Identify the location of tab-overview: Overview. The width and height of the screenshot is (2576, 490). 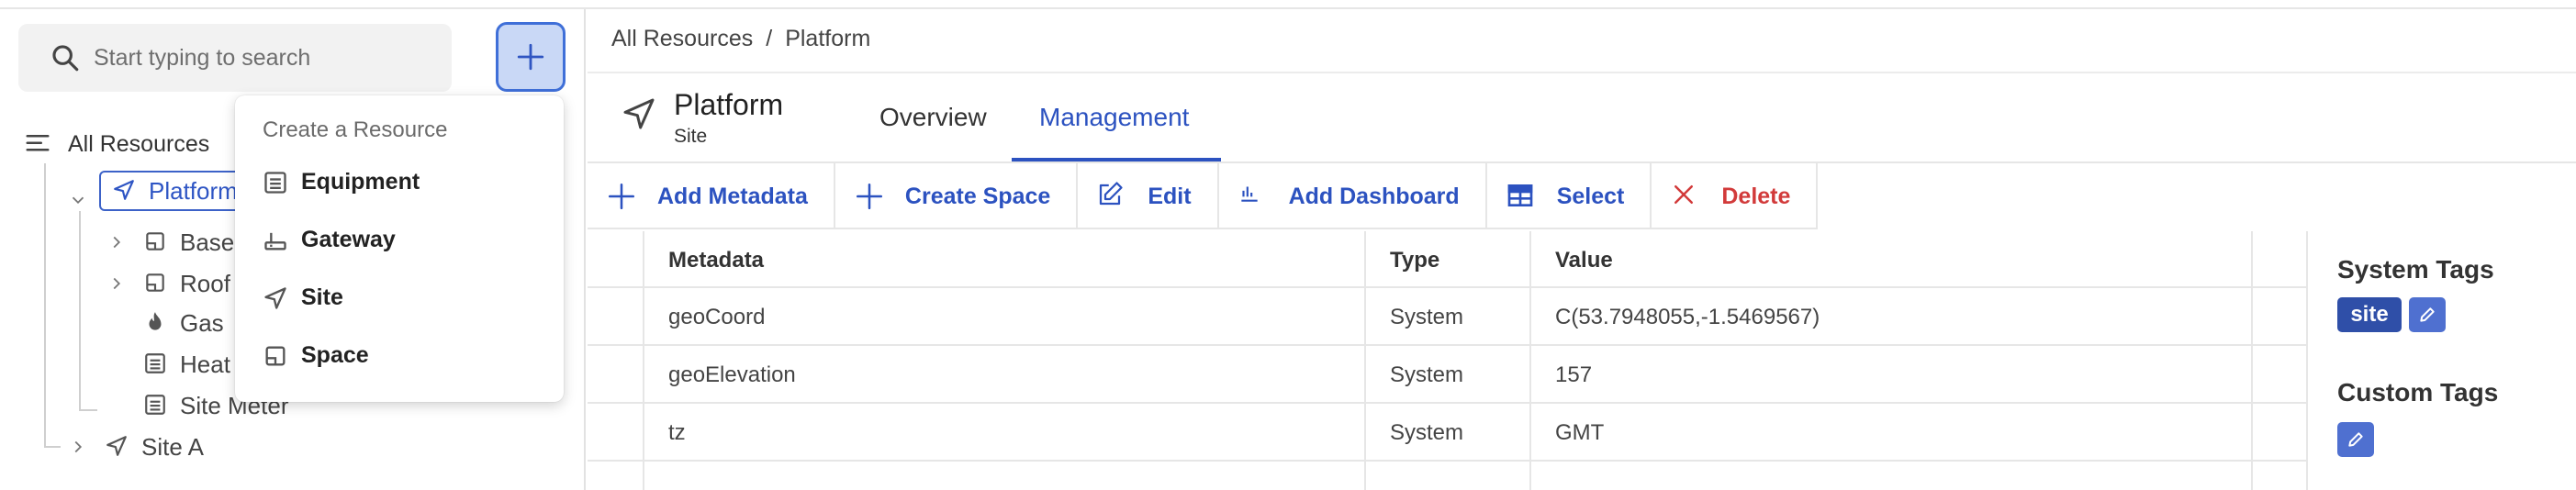
(933, 117).